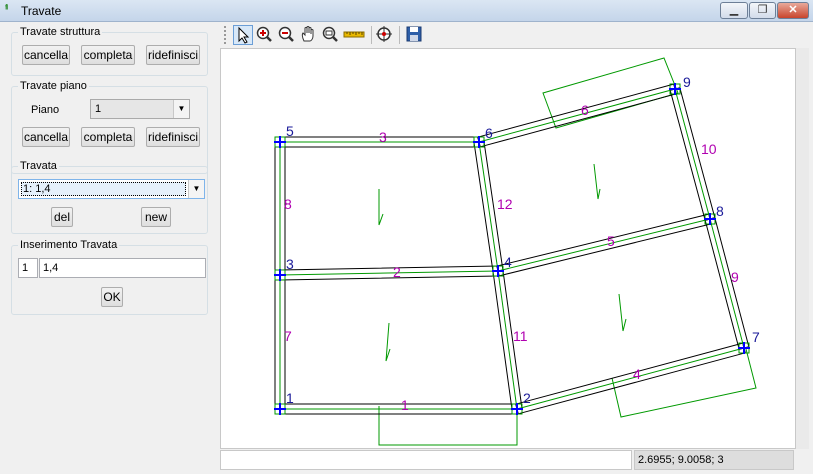 This screenshot has width=813, height=474. Describe the element at coordinates (290, 131) in the screenshot. I see `node-label-5: 5` at that location.